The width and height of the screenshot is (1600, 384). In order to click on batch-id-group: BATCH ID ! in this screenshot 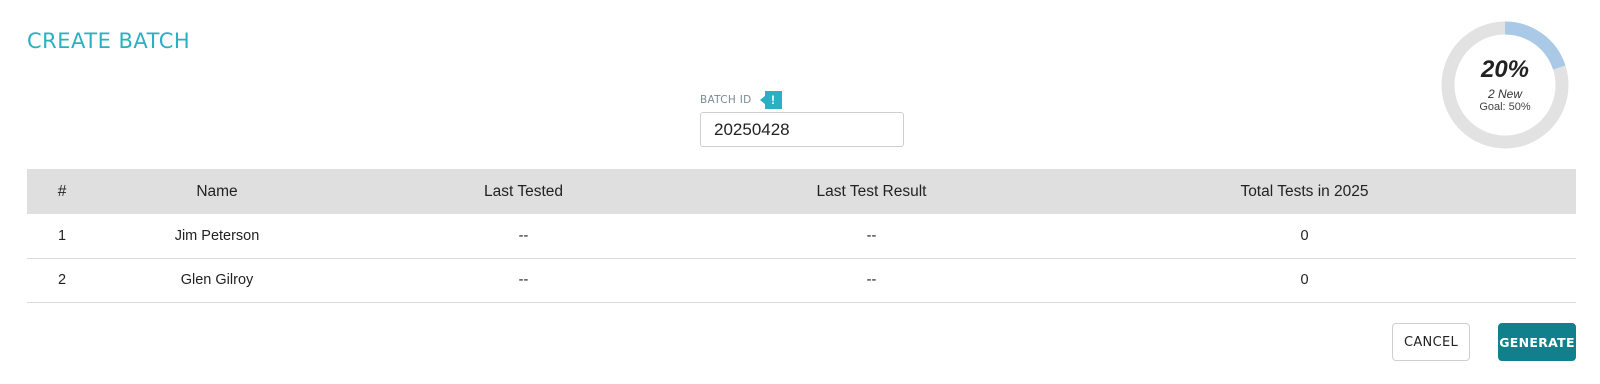, I will do `click(802, 118)`.